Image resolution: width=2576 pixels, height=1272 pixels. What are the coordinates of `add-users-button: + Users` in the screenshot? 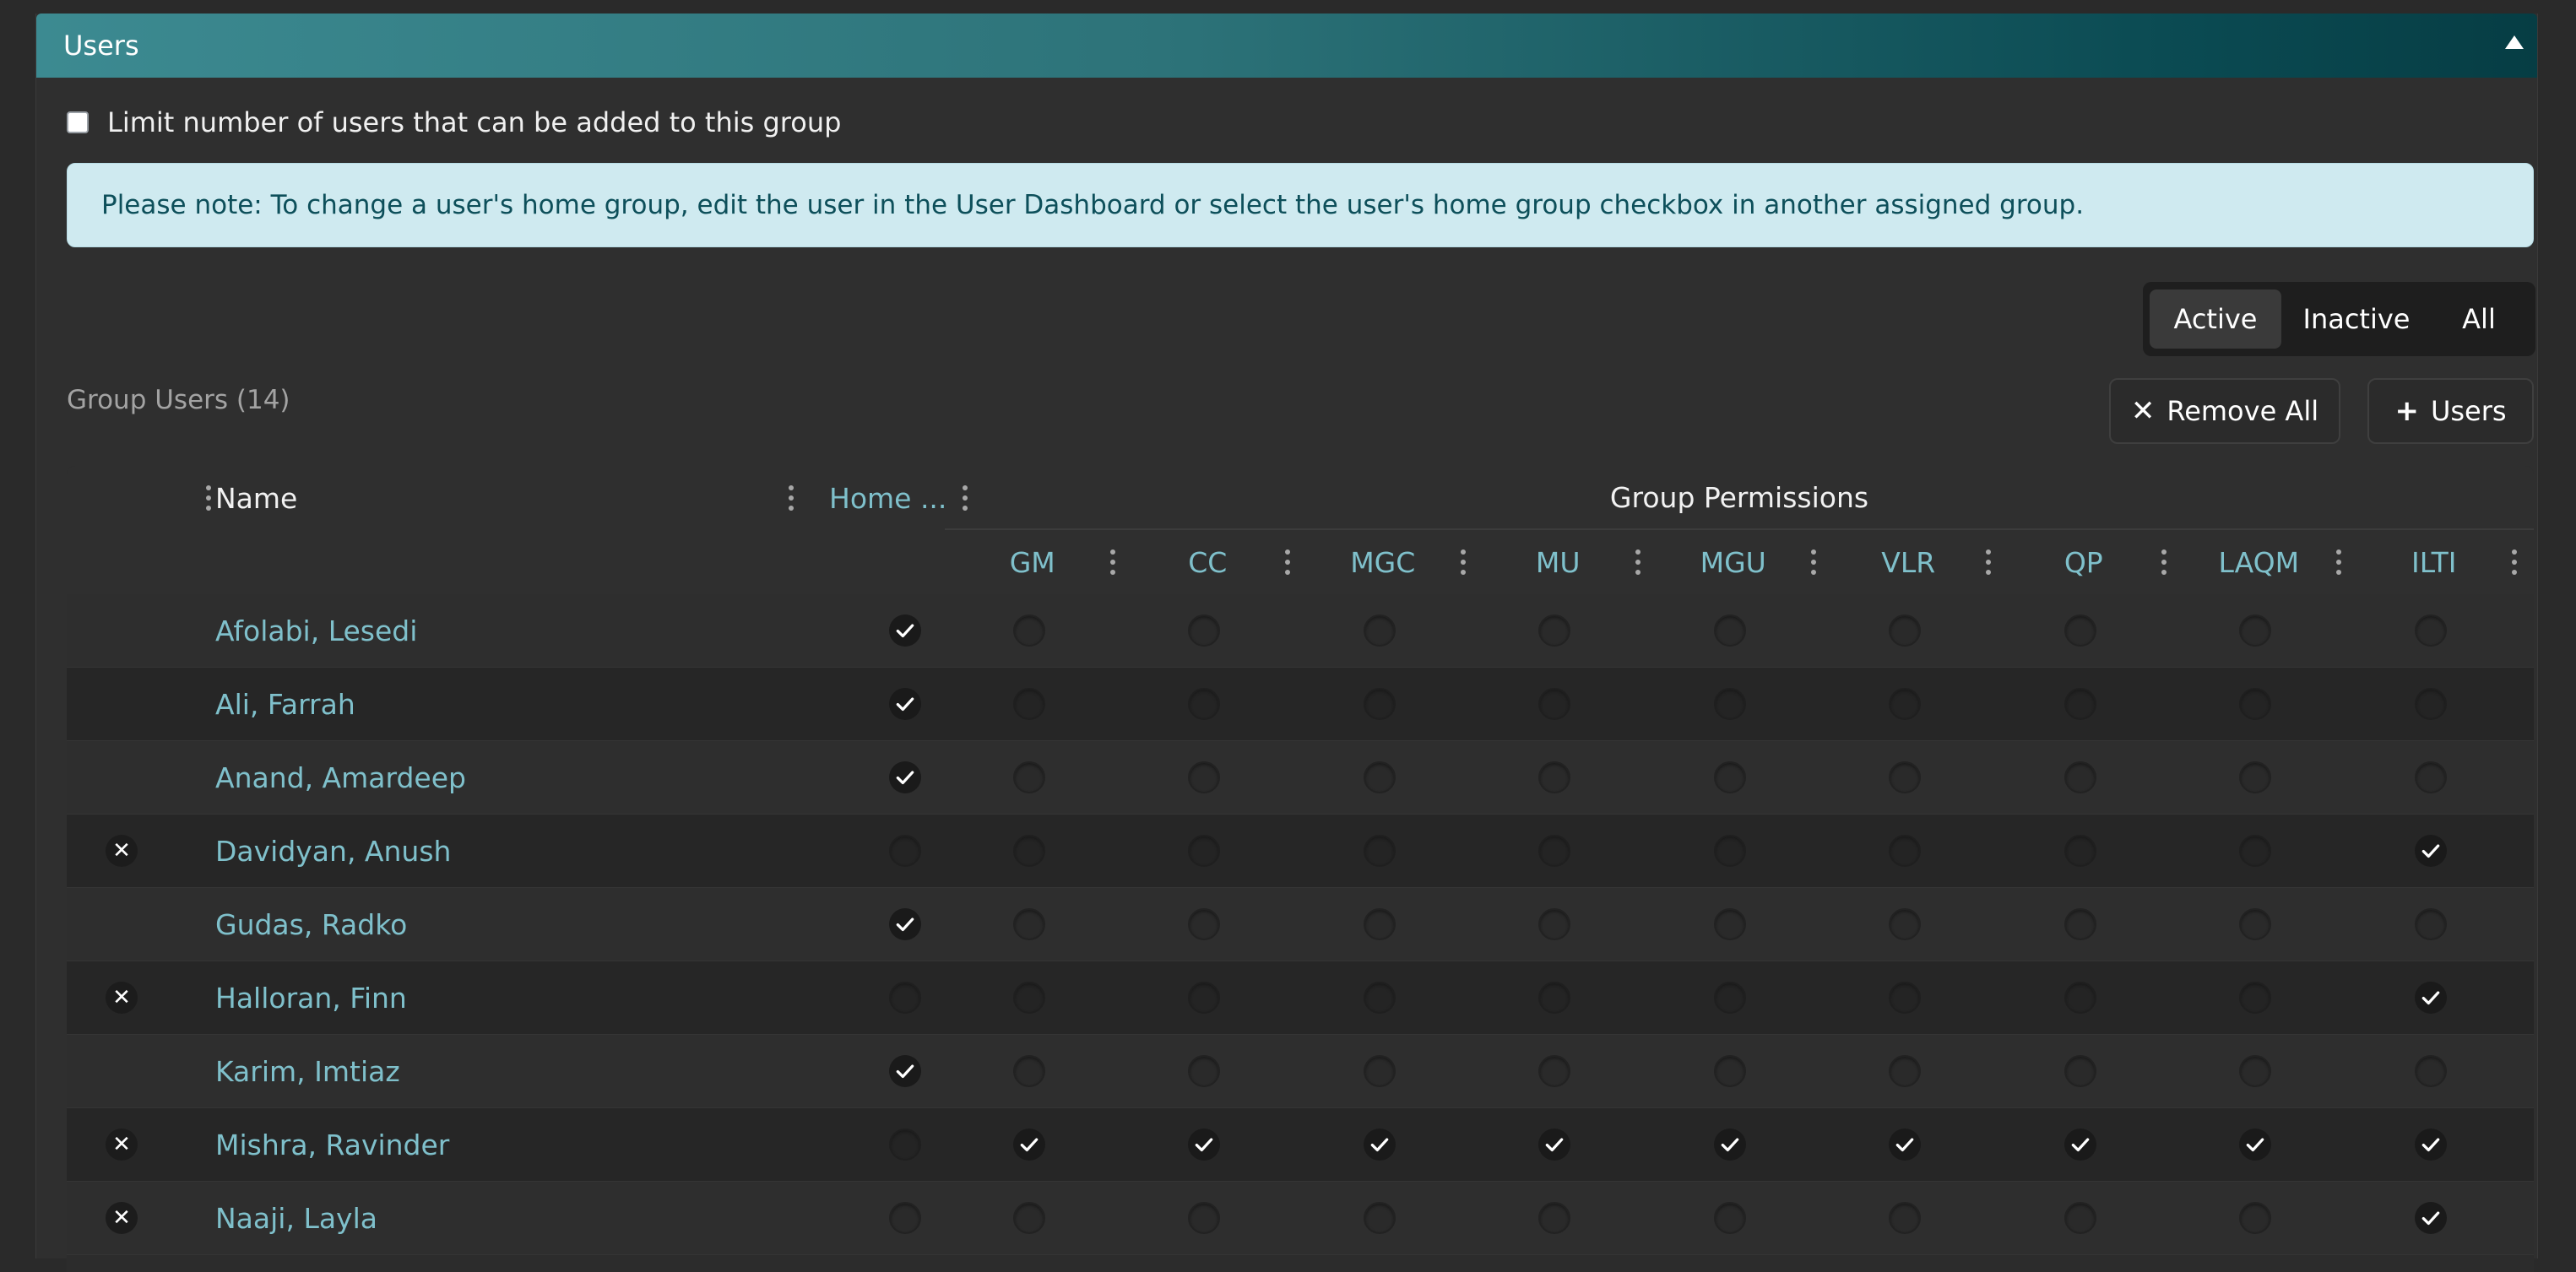 It's located at (2450, 411).